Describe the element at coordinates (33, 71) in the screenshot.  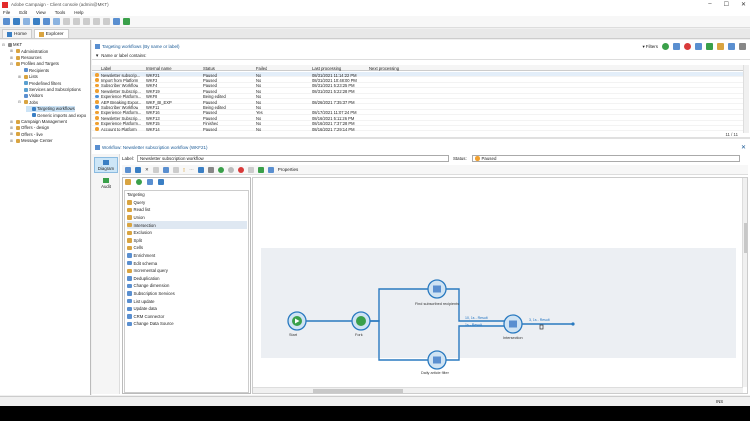
I see `tree-item: Recipients` at that location.